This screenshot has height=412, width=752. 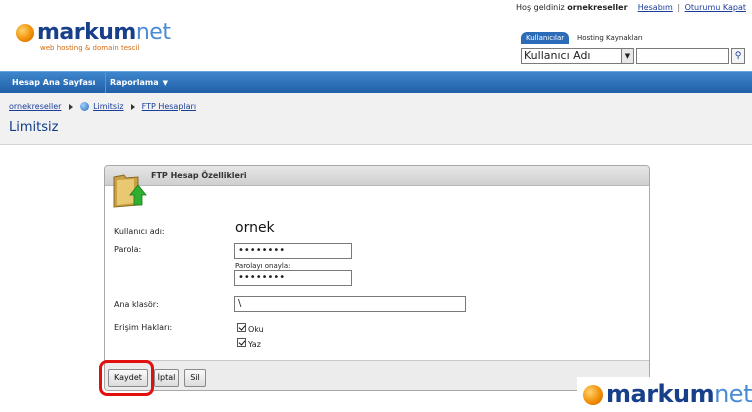 I want to click on page-title: Limitsiz, so click(x=34, y=127).